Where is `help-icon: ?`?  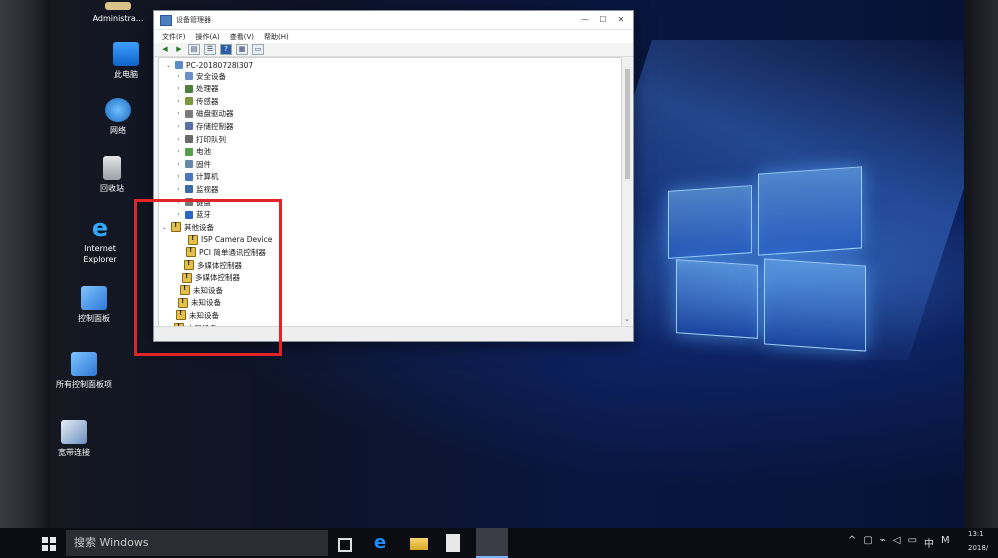 help-icon: ? is located at coordinates (226, 49).